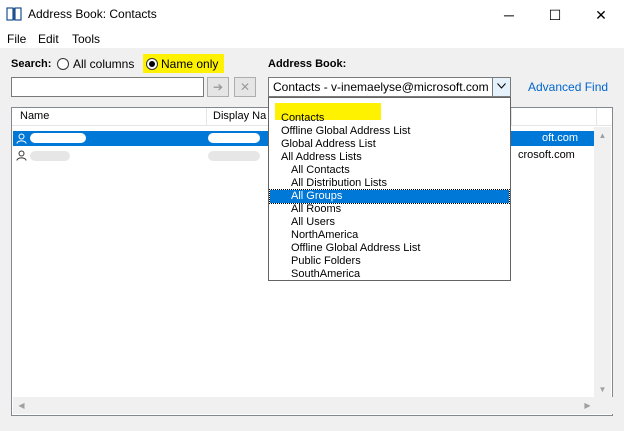  Describe the element at coordinates (152, 64) in the screenshot. I see `radio-name-only` at that location.